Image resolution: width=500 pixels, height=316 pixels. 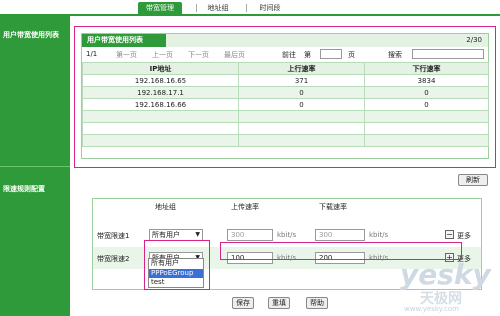 I want to click on ip-cell: 192.168.17.1, so click(x=160, y=92).